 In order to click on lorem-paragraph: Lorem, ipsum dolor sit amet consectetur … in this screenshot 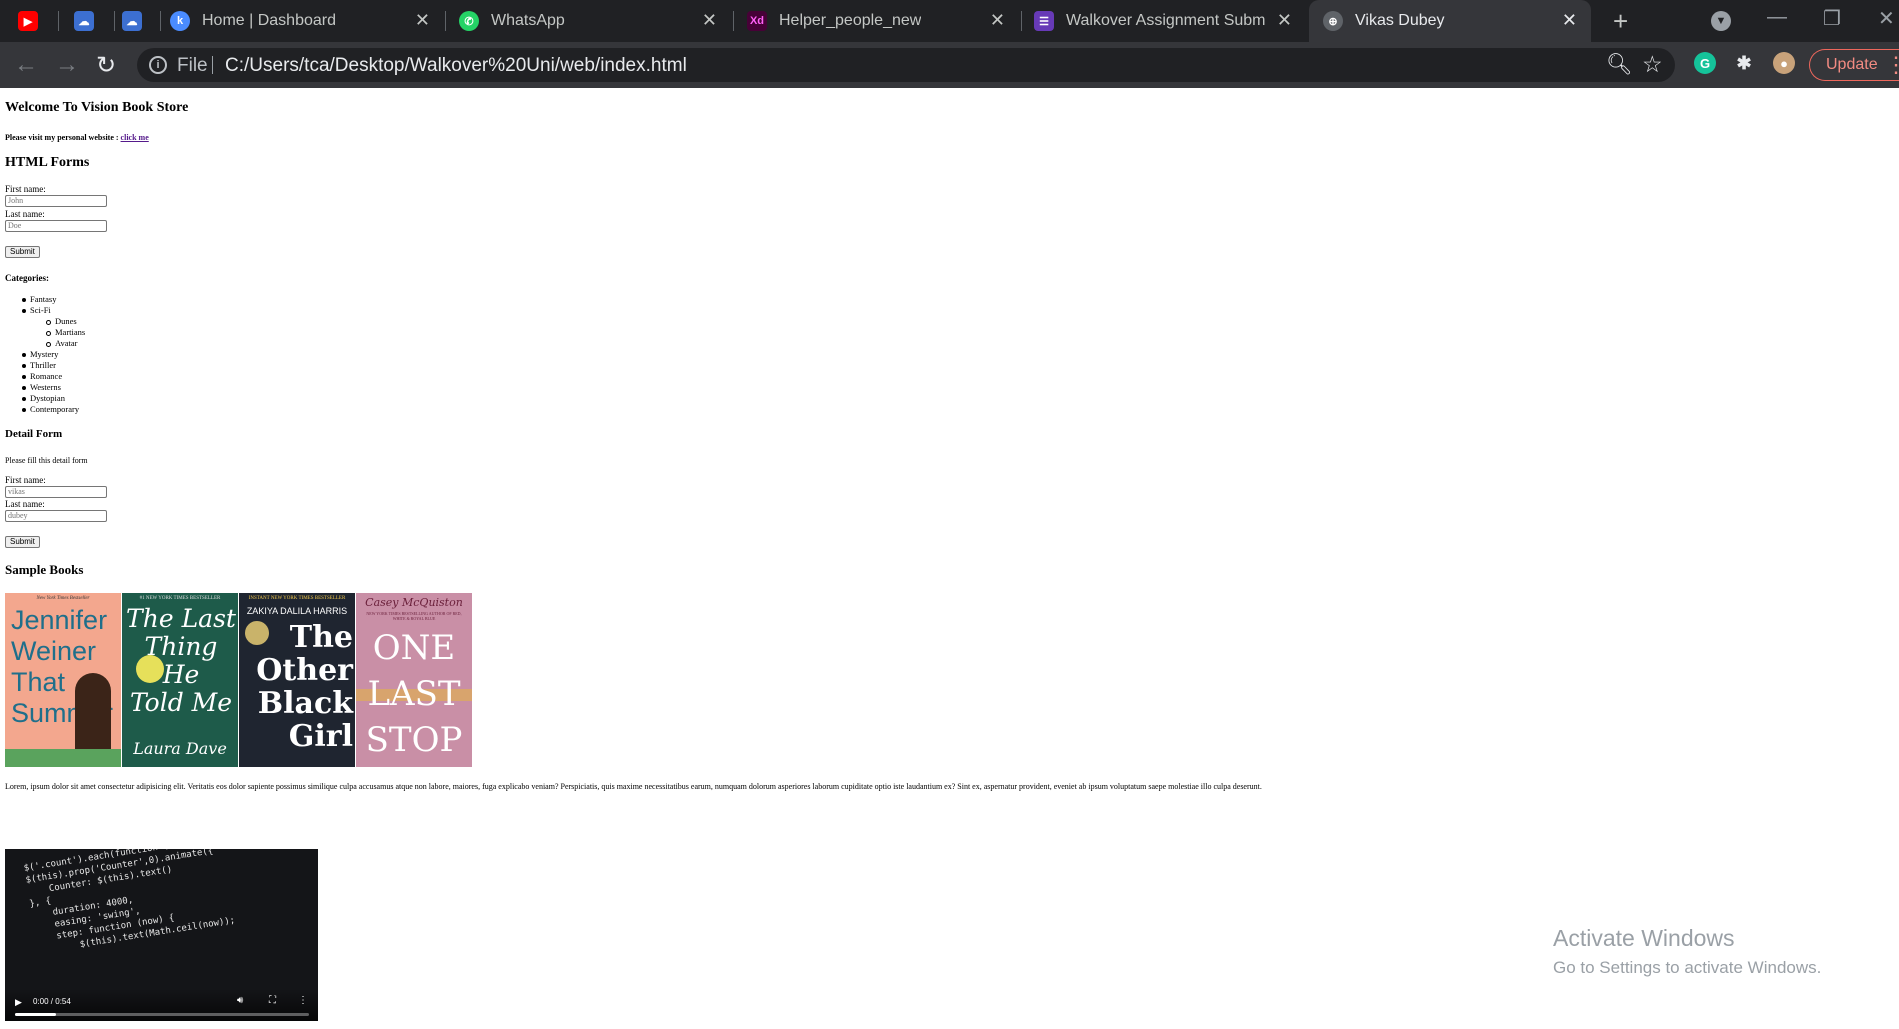, I will do `click(633, 786)`.